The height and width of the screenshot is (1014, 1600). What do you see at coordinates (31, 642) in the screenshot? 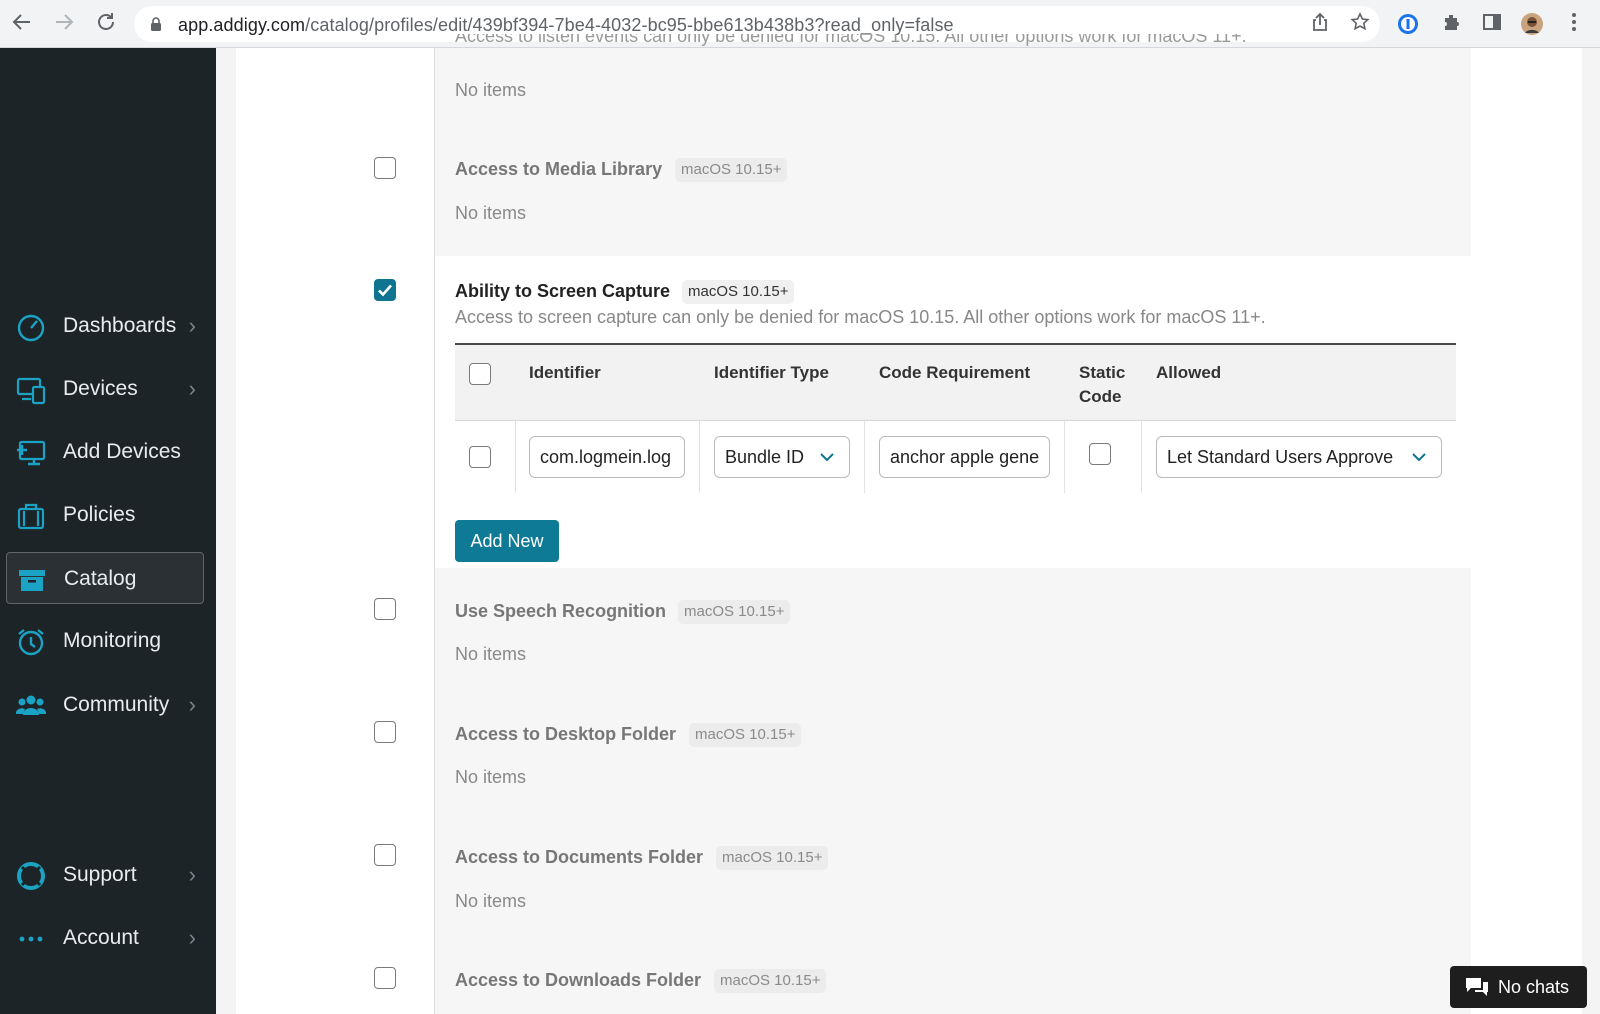
I see `alarm-clock-icon` at bounding box center [31, 642].